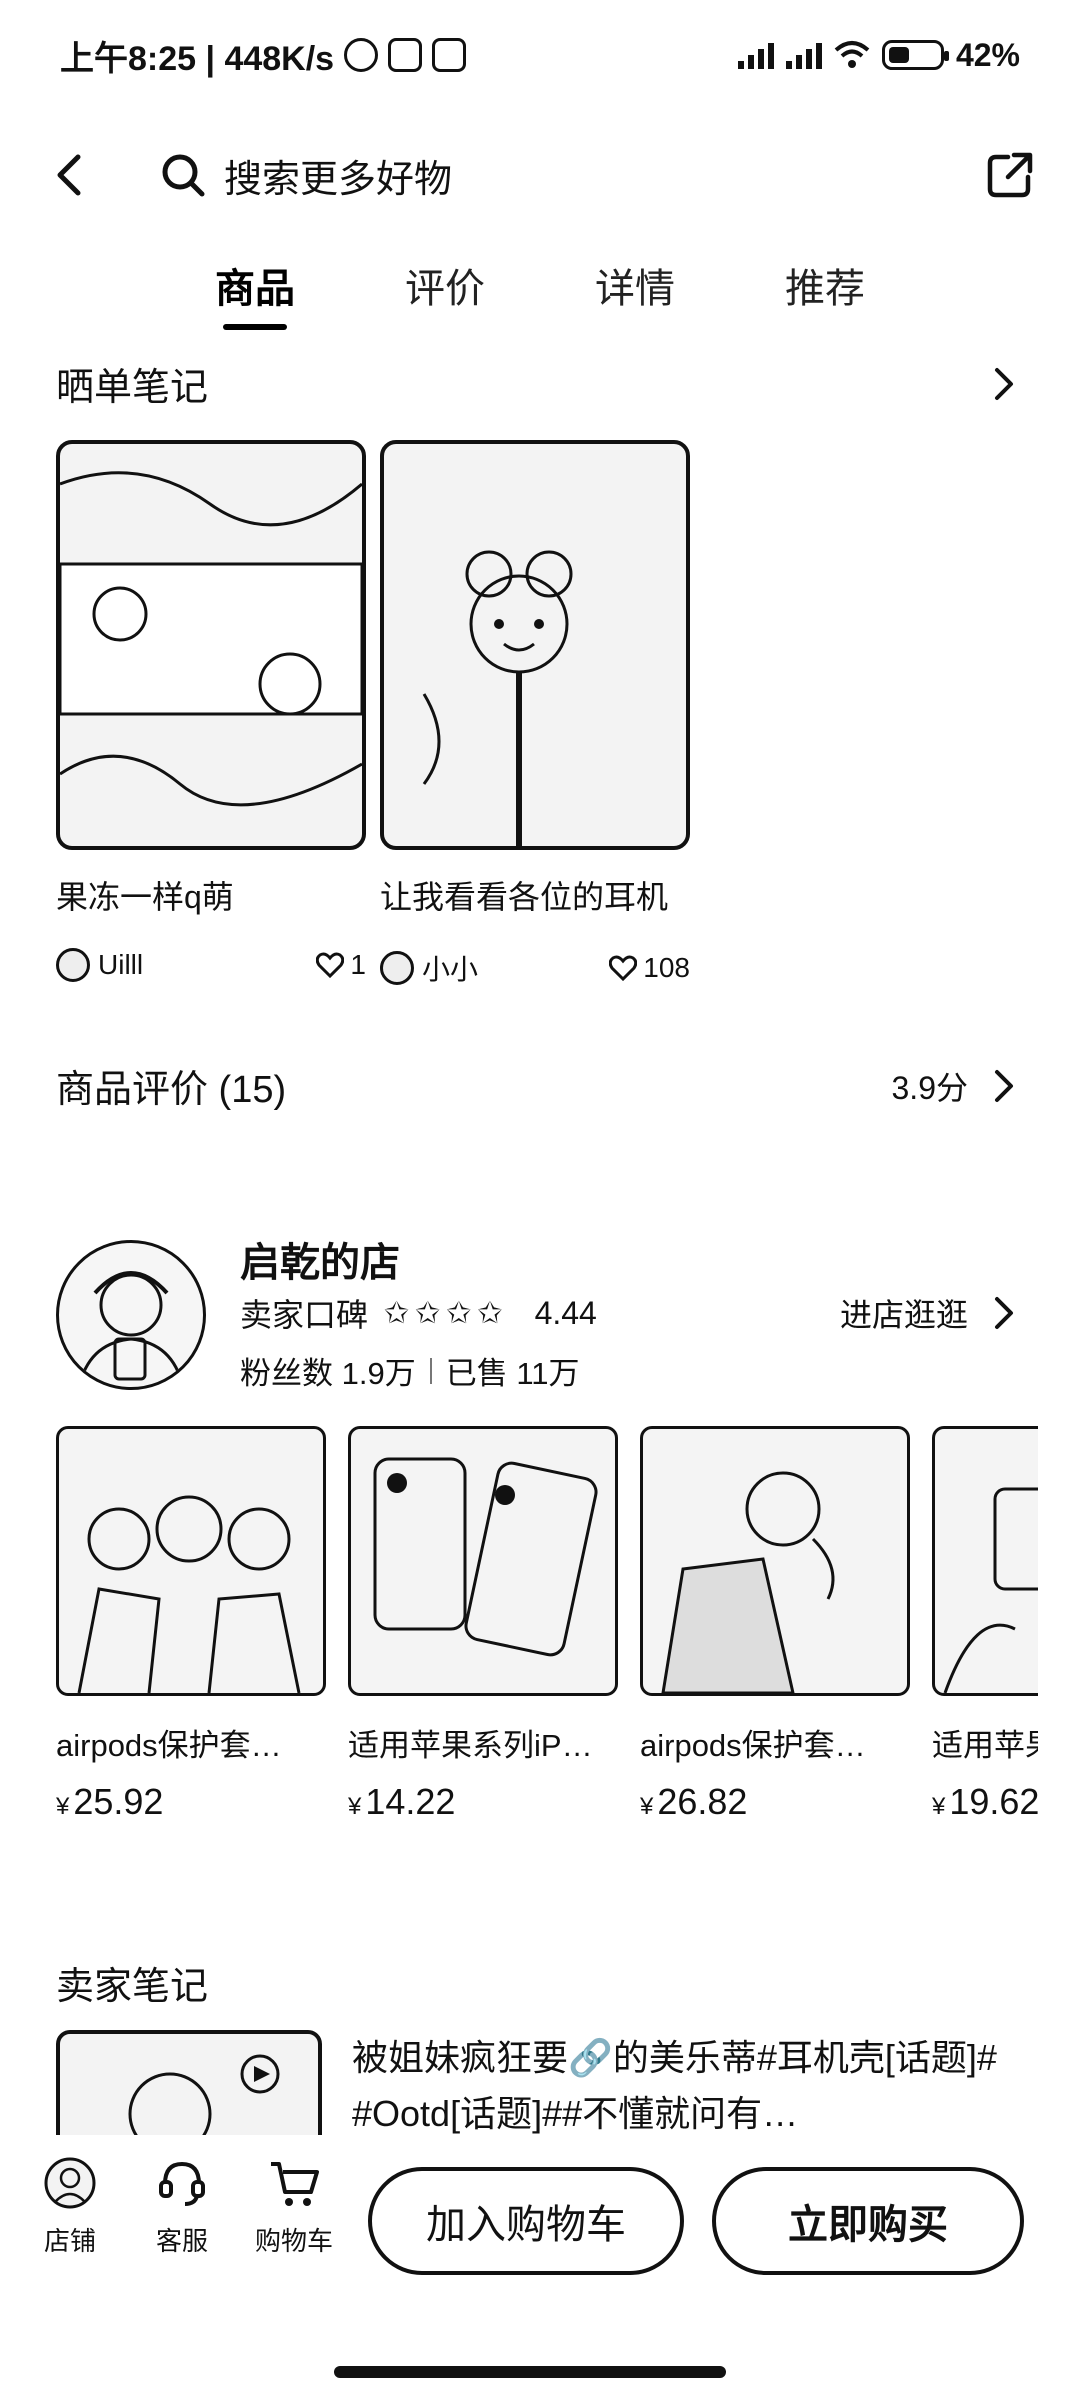  I want to click on shop-avatar-icon, so click(70, 2183).